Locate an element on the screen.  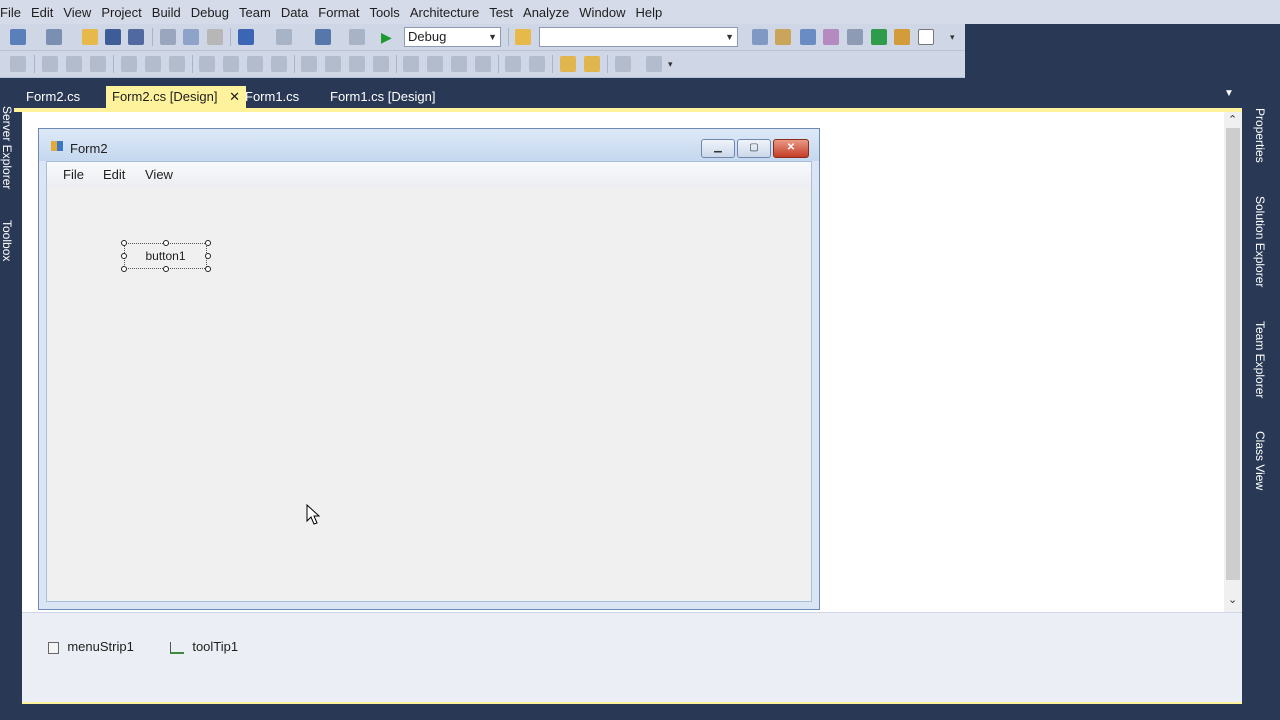
object-browser-icon is located at coordinates (808, 37).